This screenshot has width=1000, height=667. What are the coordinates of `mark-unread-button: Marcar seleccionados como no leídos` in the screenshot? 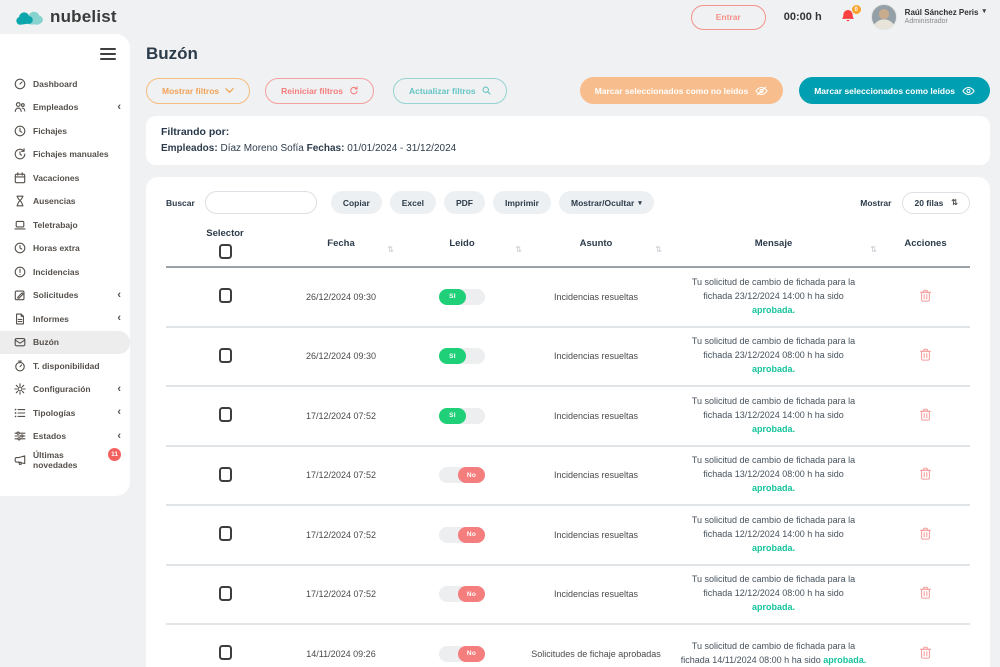 It's located at (681, 90).